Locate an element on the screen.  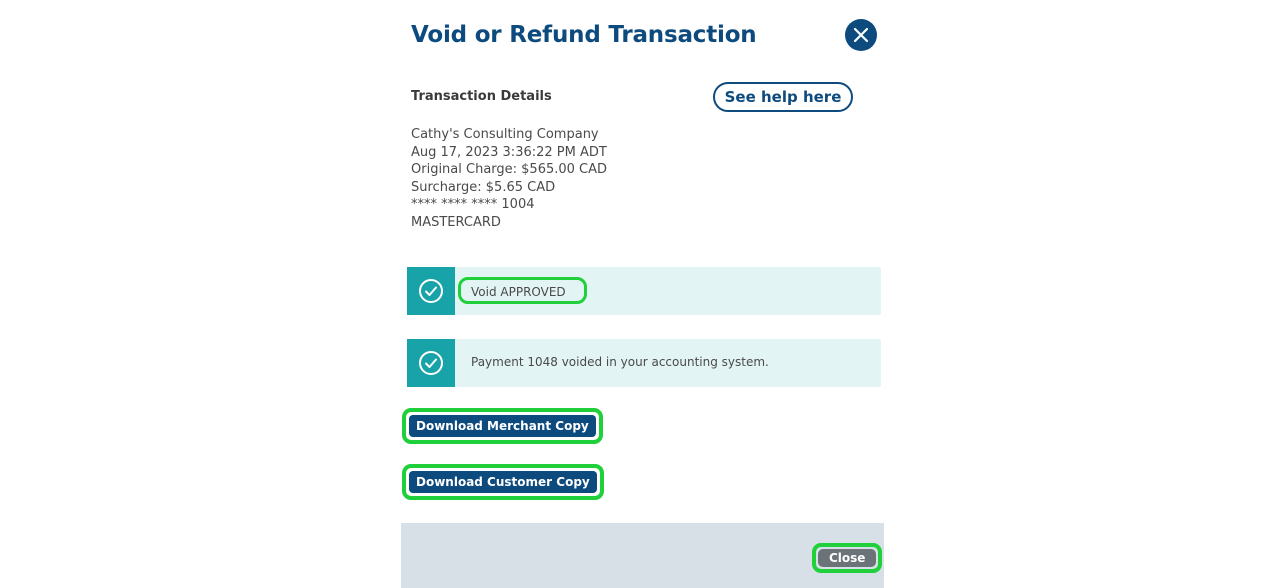
company-name: Cathy's Consulting Company is located at coordinates (505, 134).